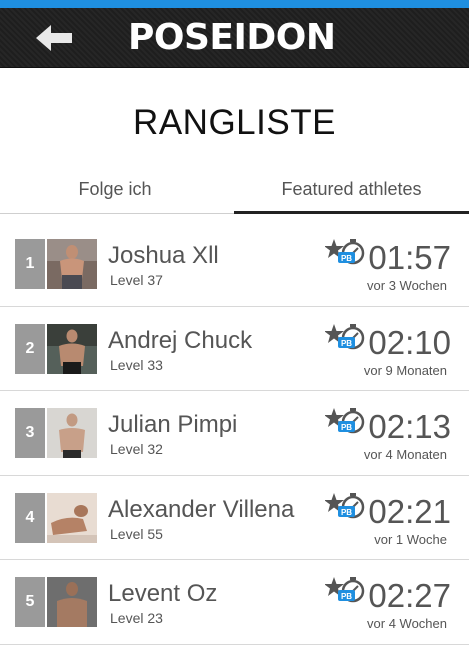 Image resolution: width=469 pixels, height=651 pixels. Describe the element at coordinates (115, 191) in the screenshot. I see `tab-following: Folge ich` at that location.